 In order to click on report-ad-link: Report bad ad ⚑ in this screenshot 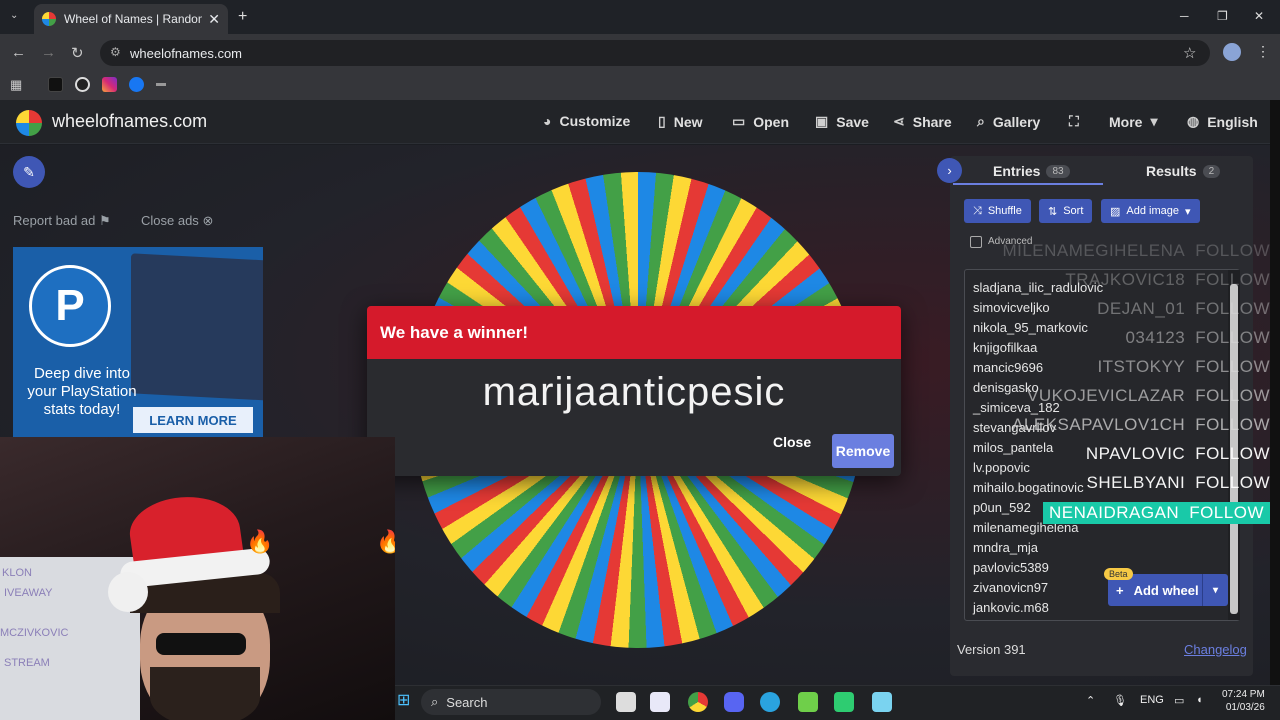, I will do `click(62, 221)`.